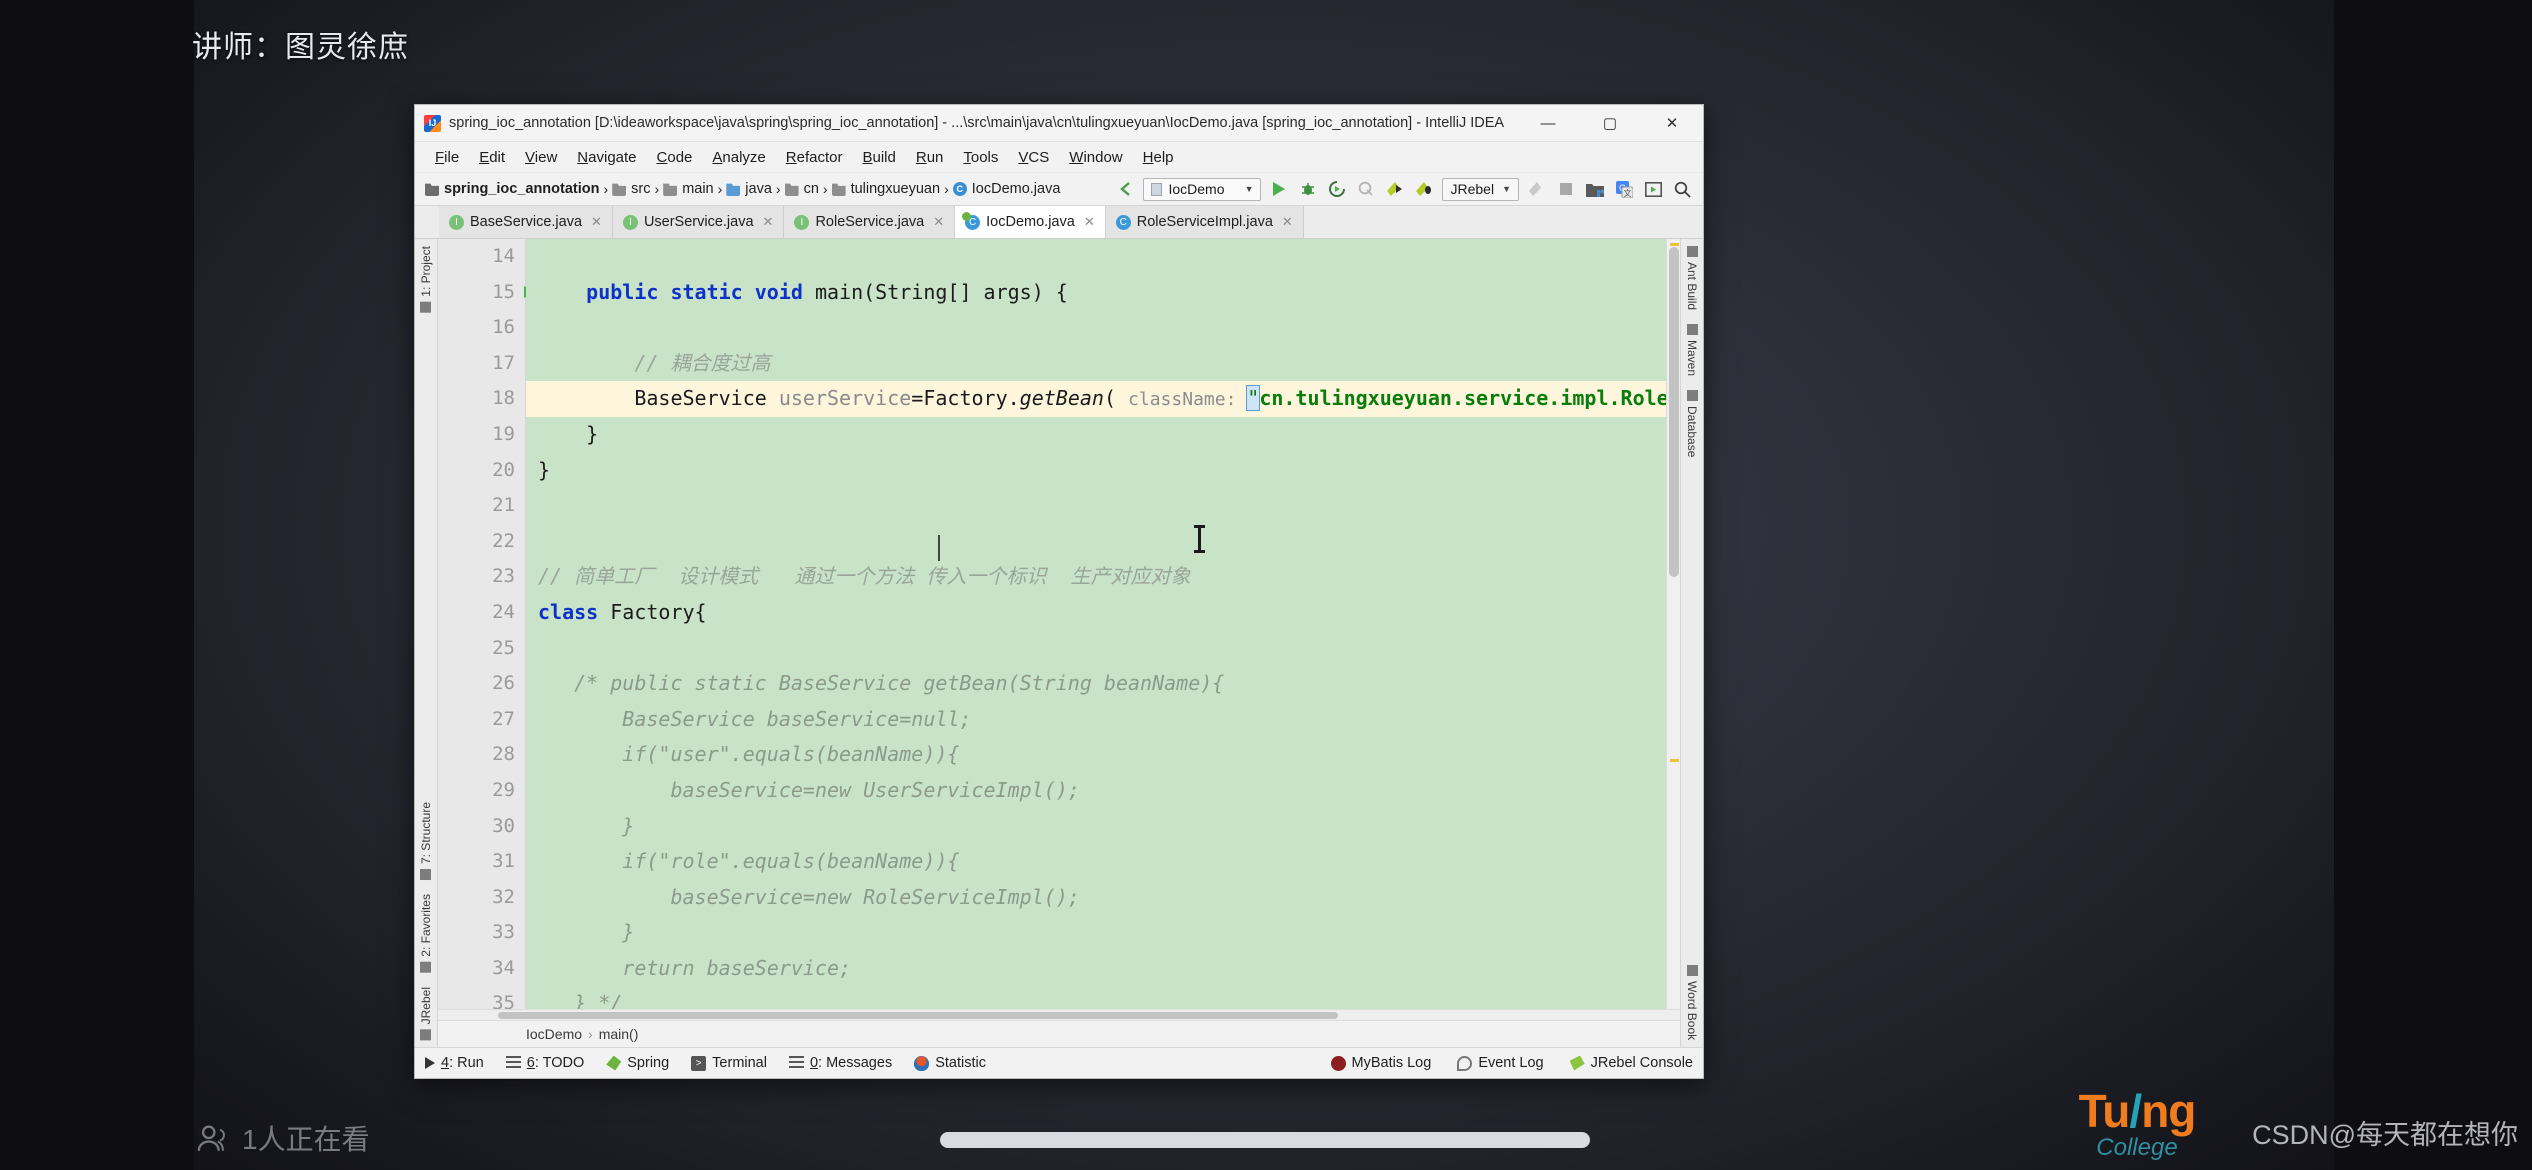 The width and height of the screenshot is (2532, 1170). Describe the element at coordinates (481, 755) in the screenshot. I see `line-number: 28` at that location.